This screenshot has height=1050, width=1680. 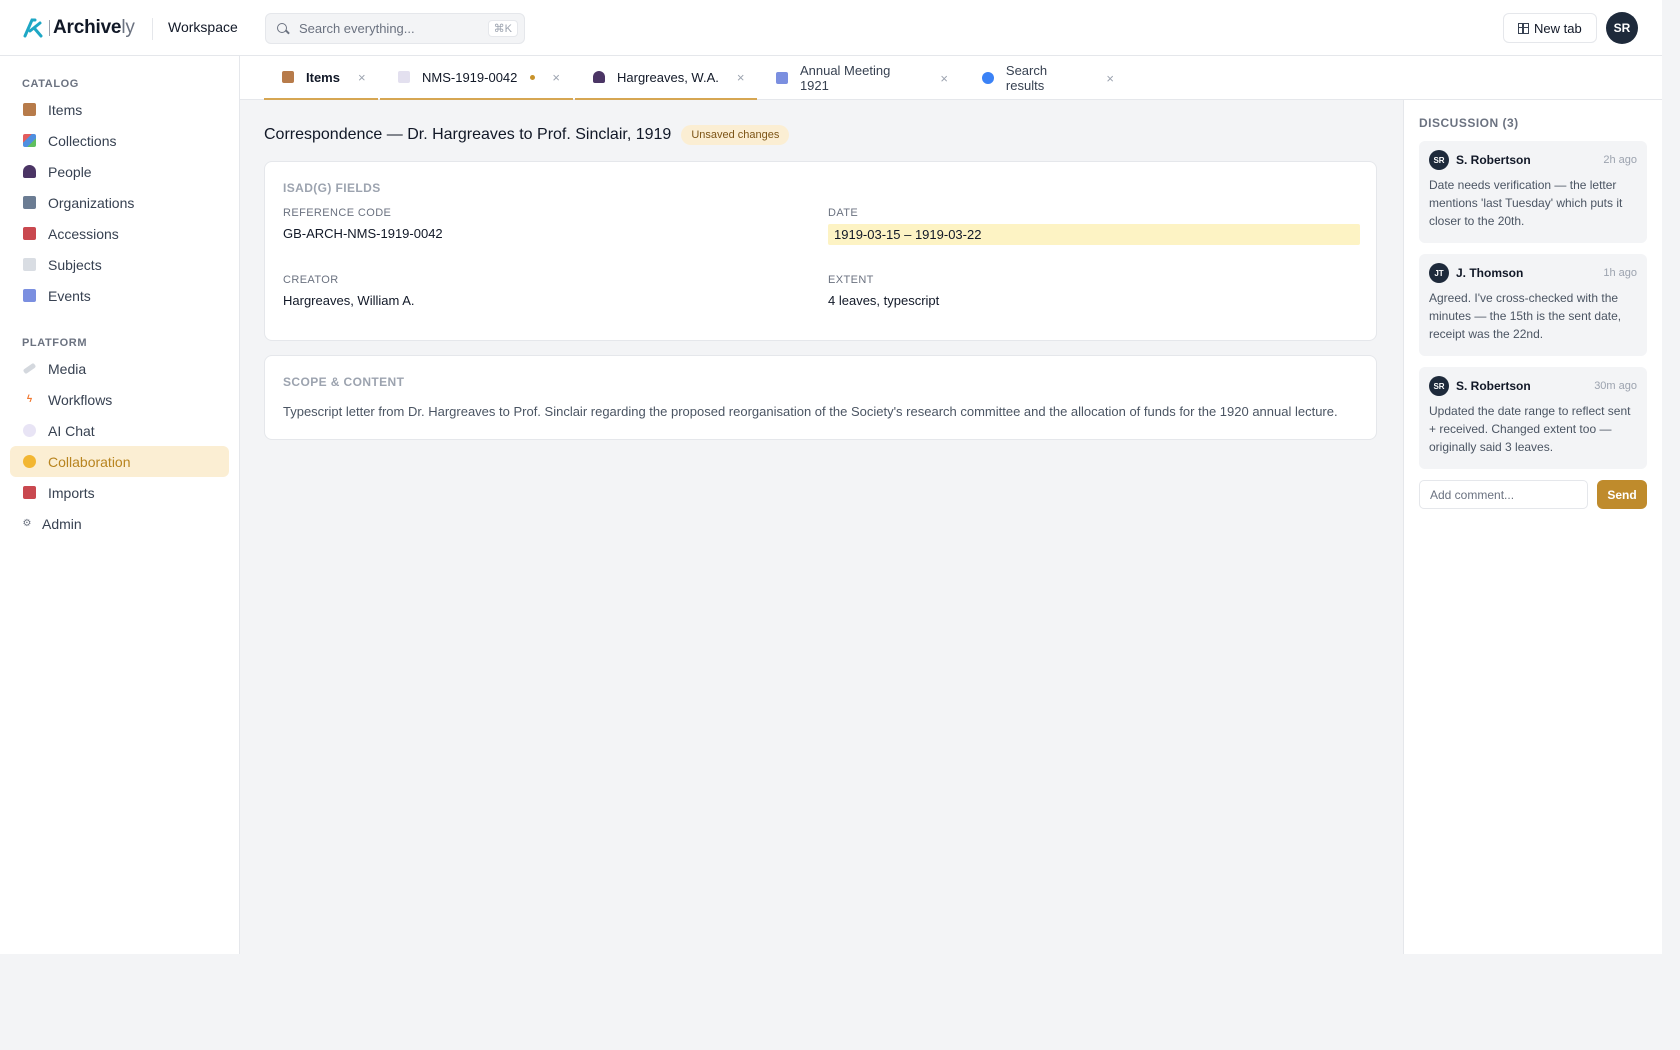 I want to click on document-icon, so click(x=404, y=77).